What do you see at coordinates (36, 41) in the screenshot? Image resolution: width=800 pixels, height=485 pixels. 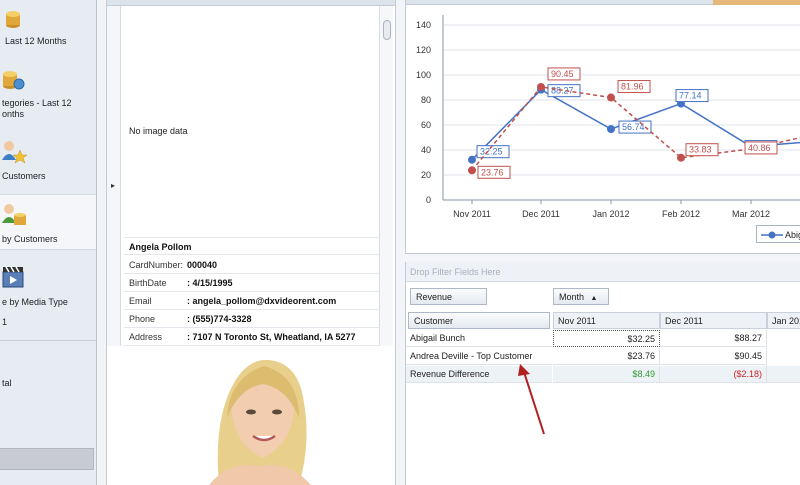 I see `nav-item-label: Last 12 Months` at bounding box center [36, 41].